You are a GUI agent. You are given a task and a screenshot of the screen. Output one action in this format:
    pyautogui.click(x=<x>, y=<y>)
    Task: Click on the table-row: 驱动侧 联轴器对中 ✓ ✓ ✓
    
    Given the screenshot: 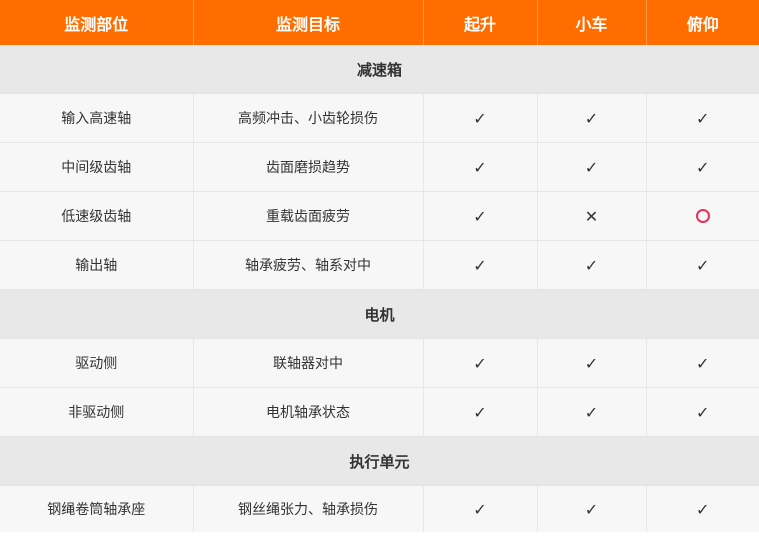 What is the action you would take?
    pyautogui.click(x=379, y=363)
    